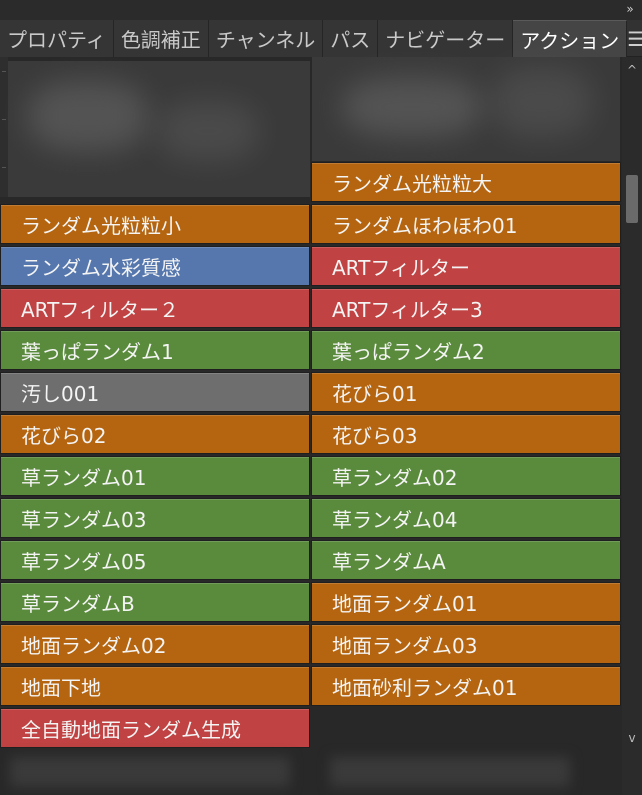 Image resolution: width=642 pixels, height=795 pixels. I want to click on tab-paths: パス, so click(351, 38).